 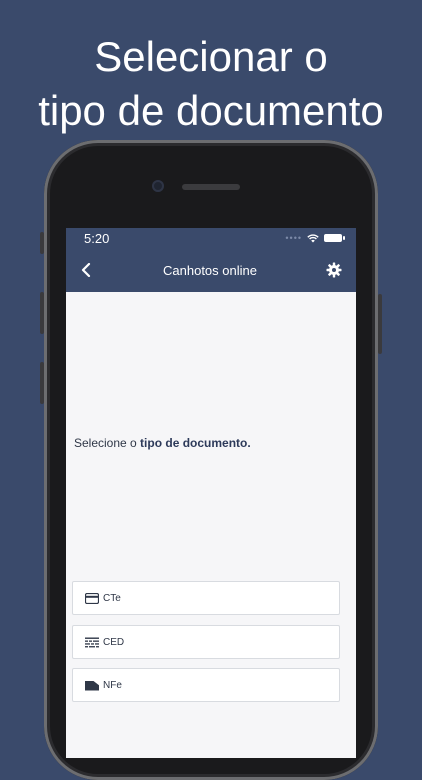 I want to click on volume-up-button, so click(x=42, y=313).